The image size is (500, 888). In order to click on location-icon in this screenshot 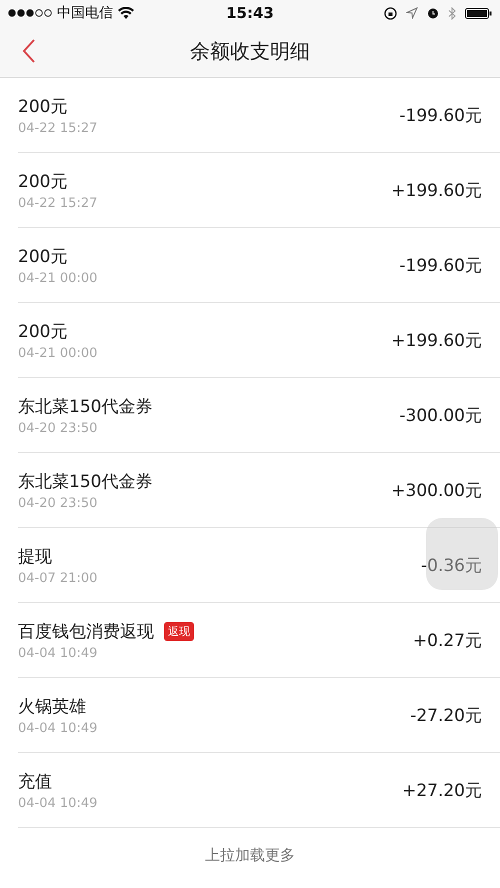, I will do `click(412, 13)`.